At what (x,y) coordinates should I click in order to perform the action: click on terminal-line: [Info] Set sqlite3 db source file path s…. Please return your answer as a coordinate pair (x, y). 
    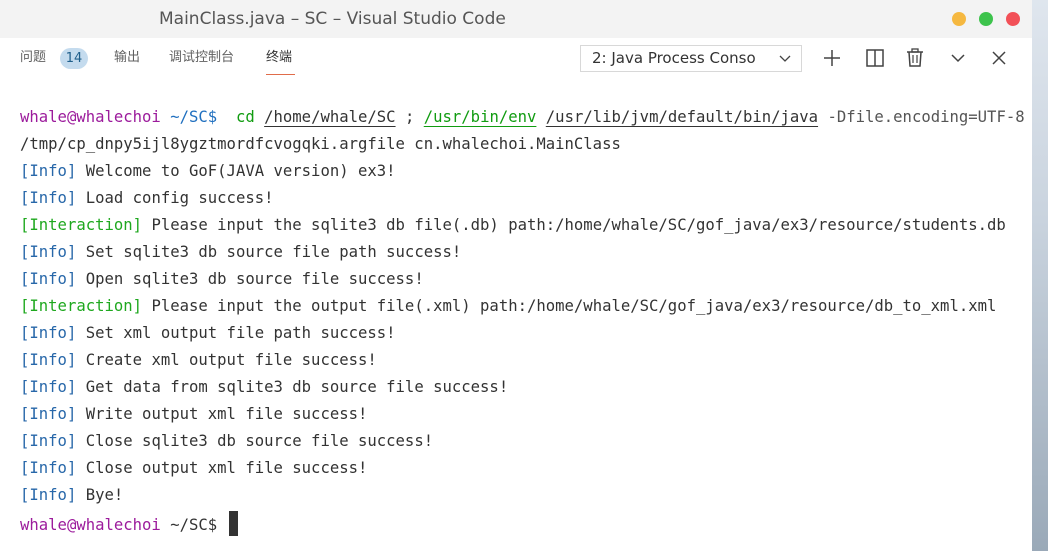
    Looking at the image, I should click on (240, 252).